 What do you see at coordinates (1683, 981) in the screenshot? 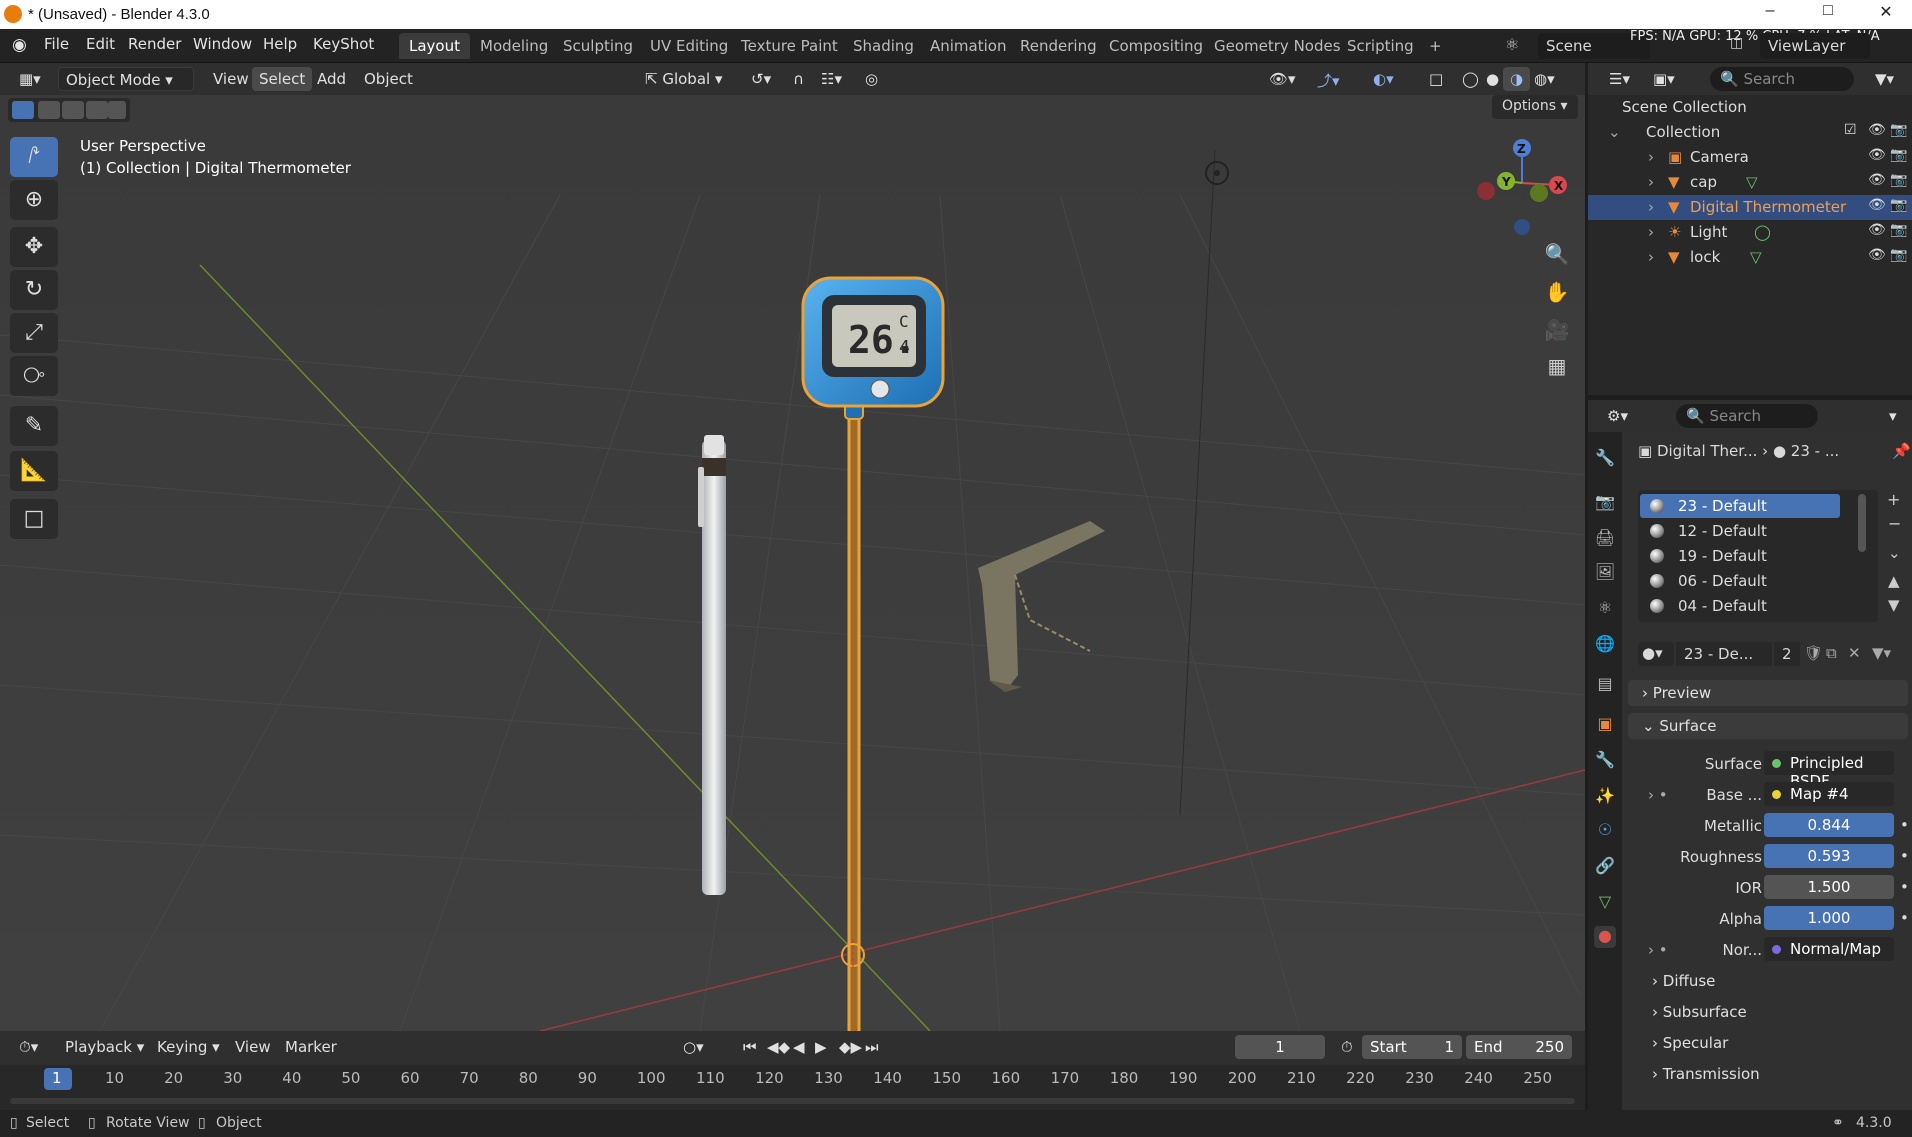
I see `diffuse-subpanel: › Diffuse` at bounding box center [1683, 981].